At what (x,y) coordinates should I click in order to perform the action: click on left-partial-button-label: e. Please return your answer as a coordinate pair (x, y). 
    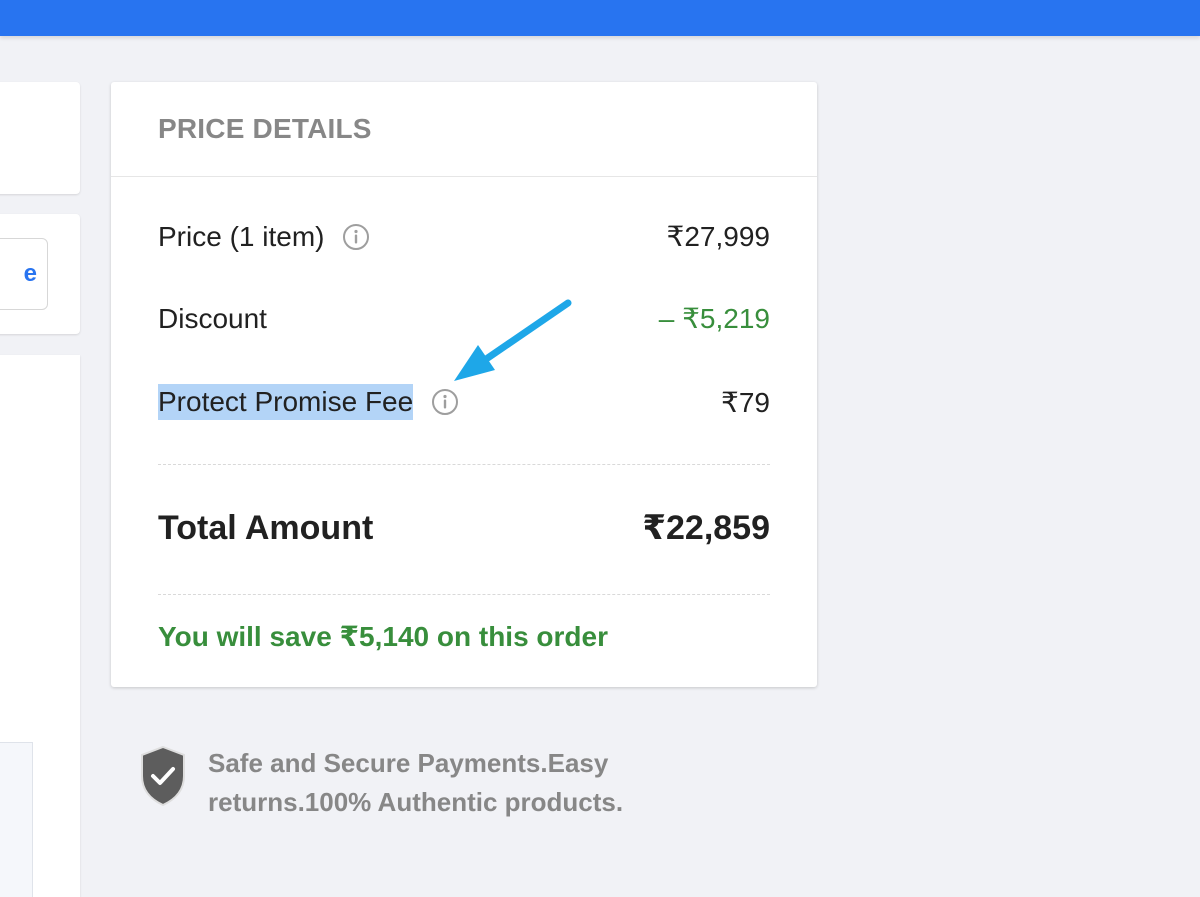
    Looking at the image, I should click on (30, 273).